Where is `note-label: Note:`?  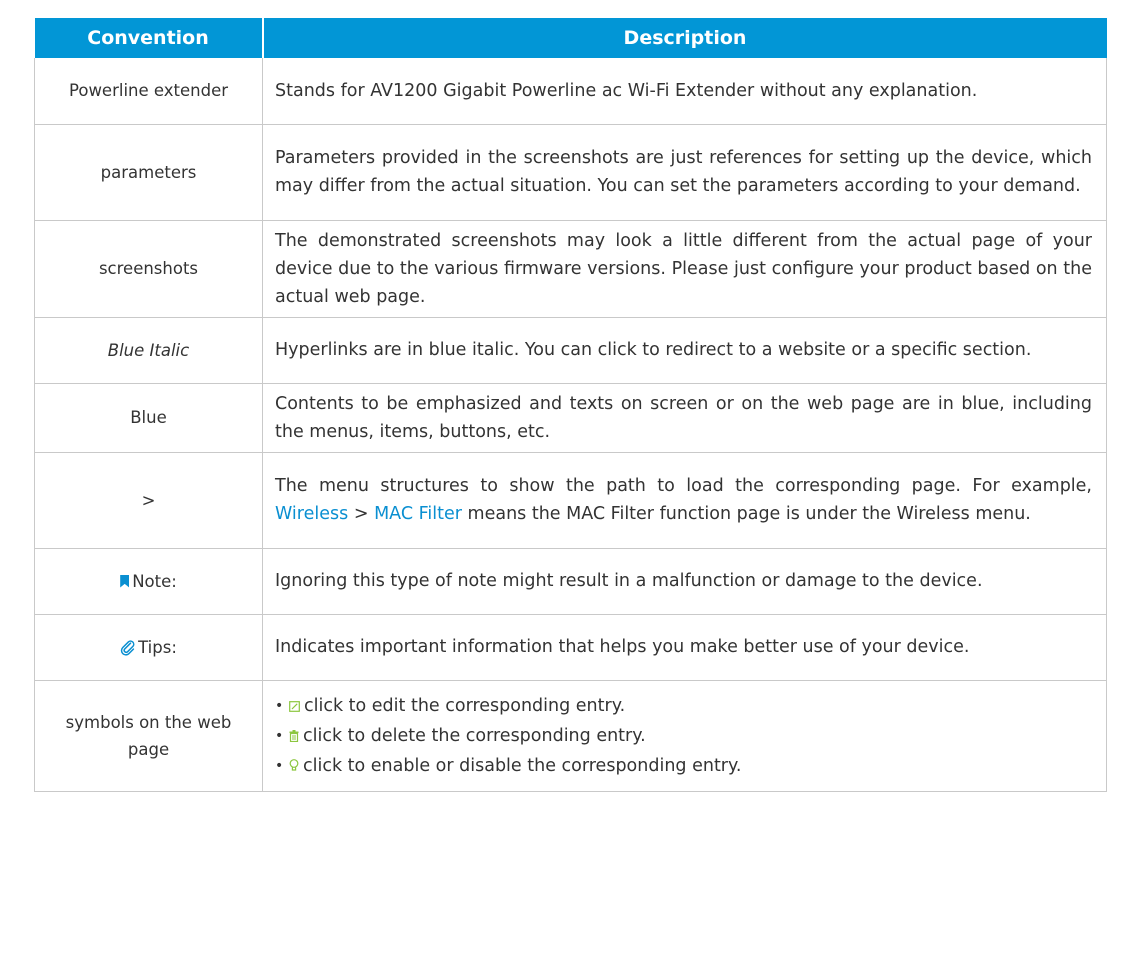 note-label: Note: is located at coordinates (154, 581).